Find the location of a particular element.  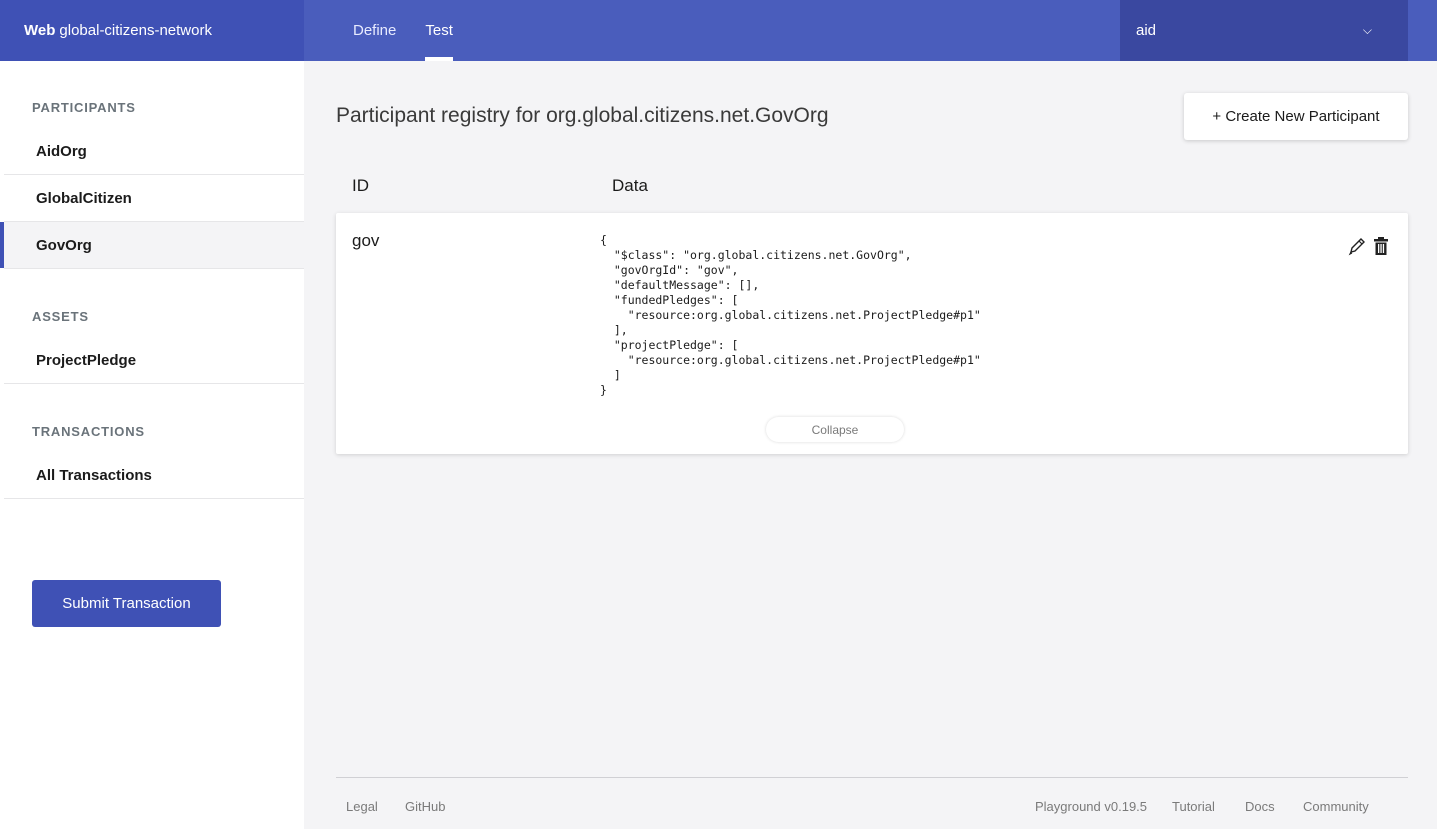

column-header-data: Data is located at coordinates (630, 185).